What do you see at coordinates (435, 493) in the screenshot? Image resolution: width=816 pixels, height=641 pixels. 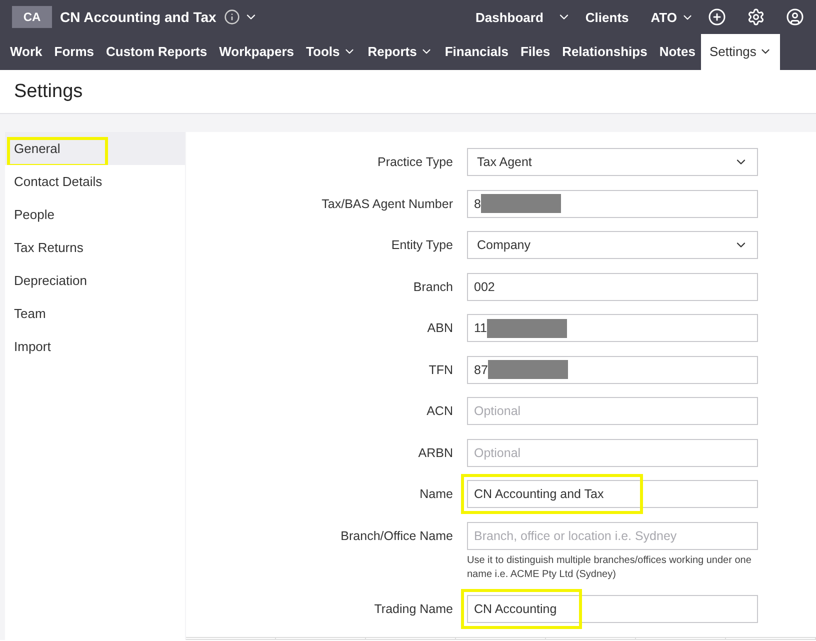 I see `field-label: Name` at bounding box center [435, 493].